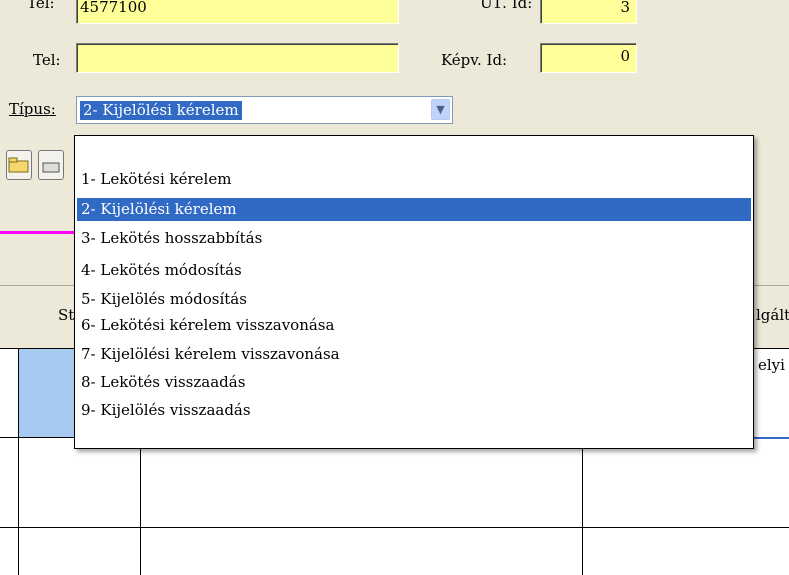 This screenshot has height=575, width=789. I want to click on dropdown-option-2: 2- Kijelölési kérelem, so click(414, 209).